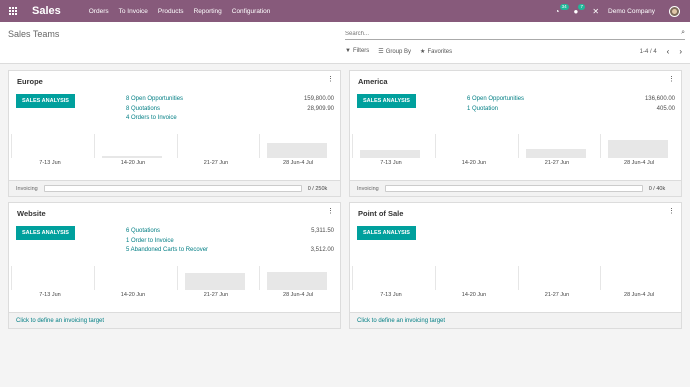 This screenshot has width=690, height=387. What do you see at coordinates (99, 11) in the screenshot?
I see `menu-orders: Orders` at bounding box center [99, 11].